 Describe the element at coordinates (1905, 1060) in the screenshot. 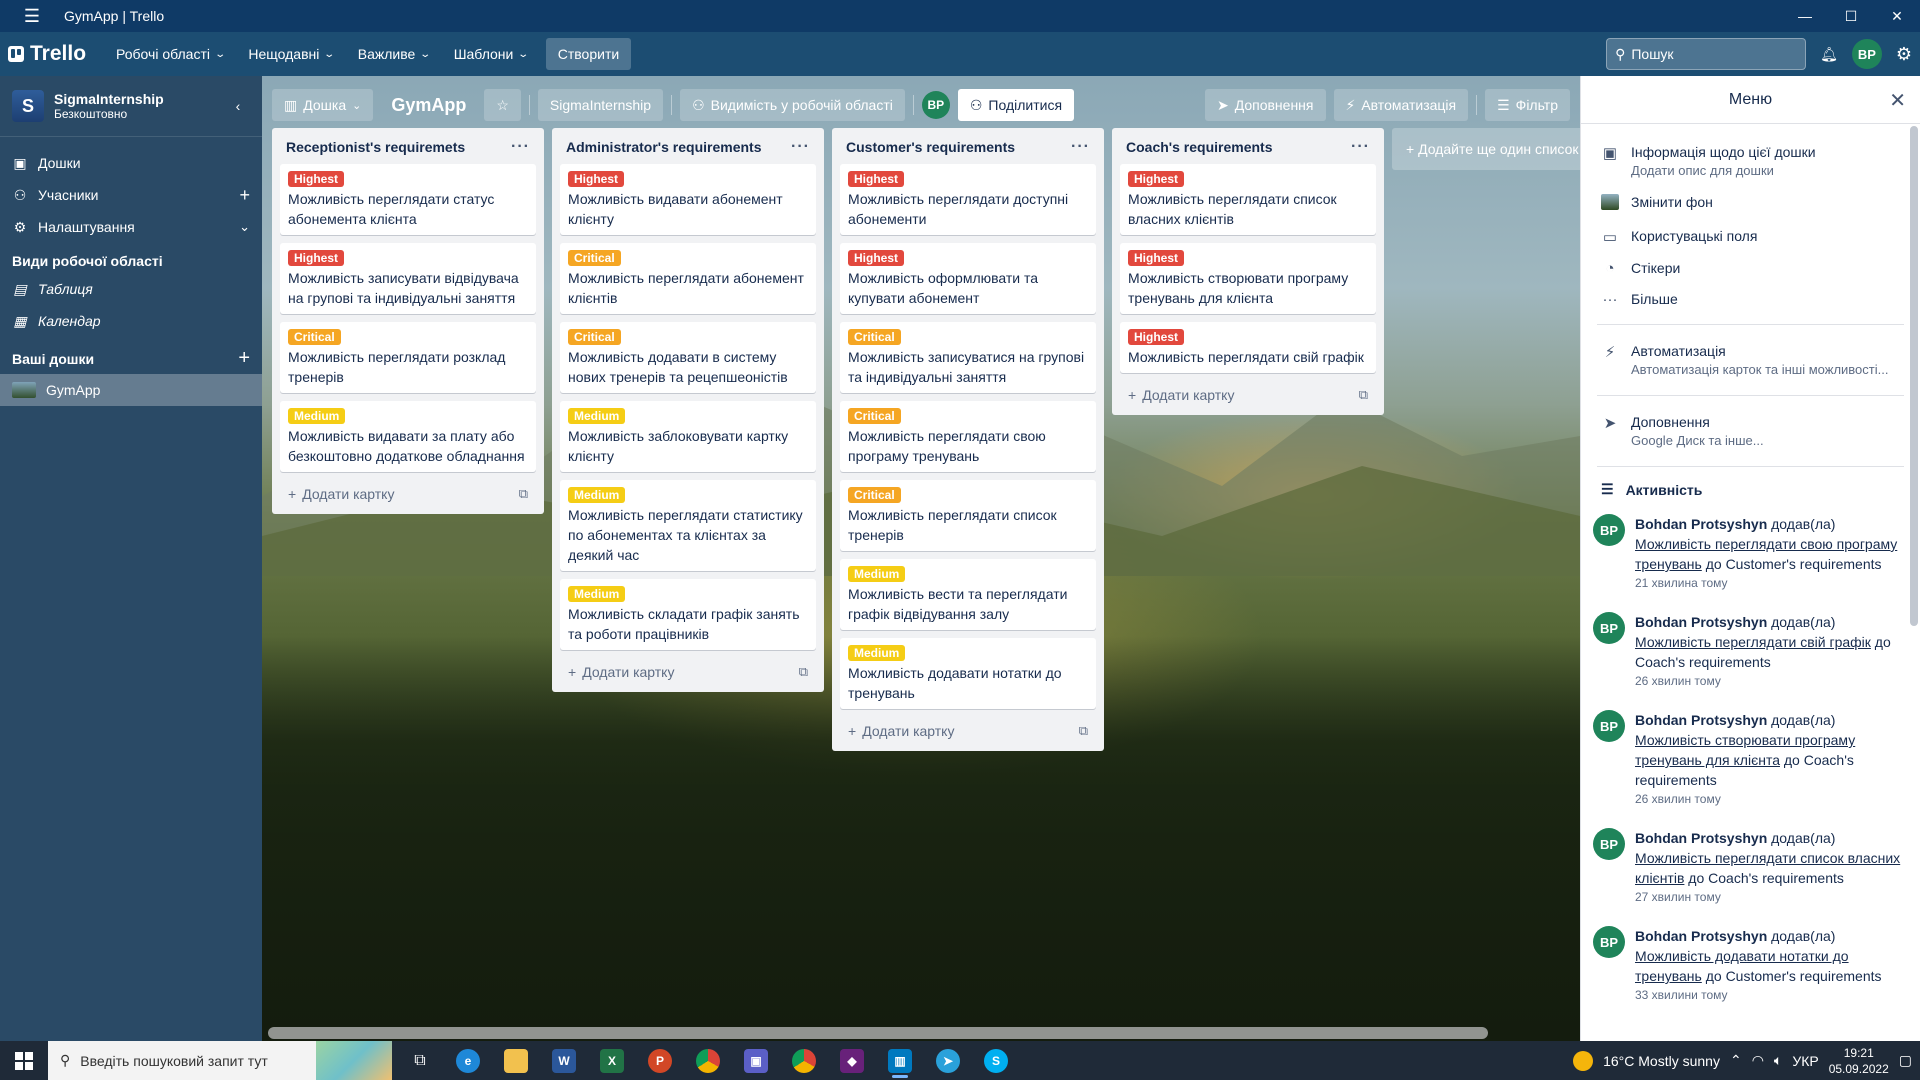

I see `notification-icon: ▢` at that location.